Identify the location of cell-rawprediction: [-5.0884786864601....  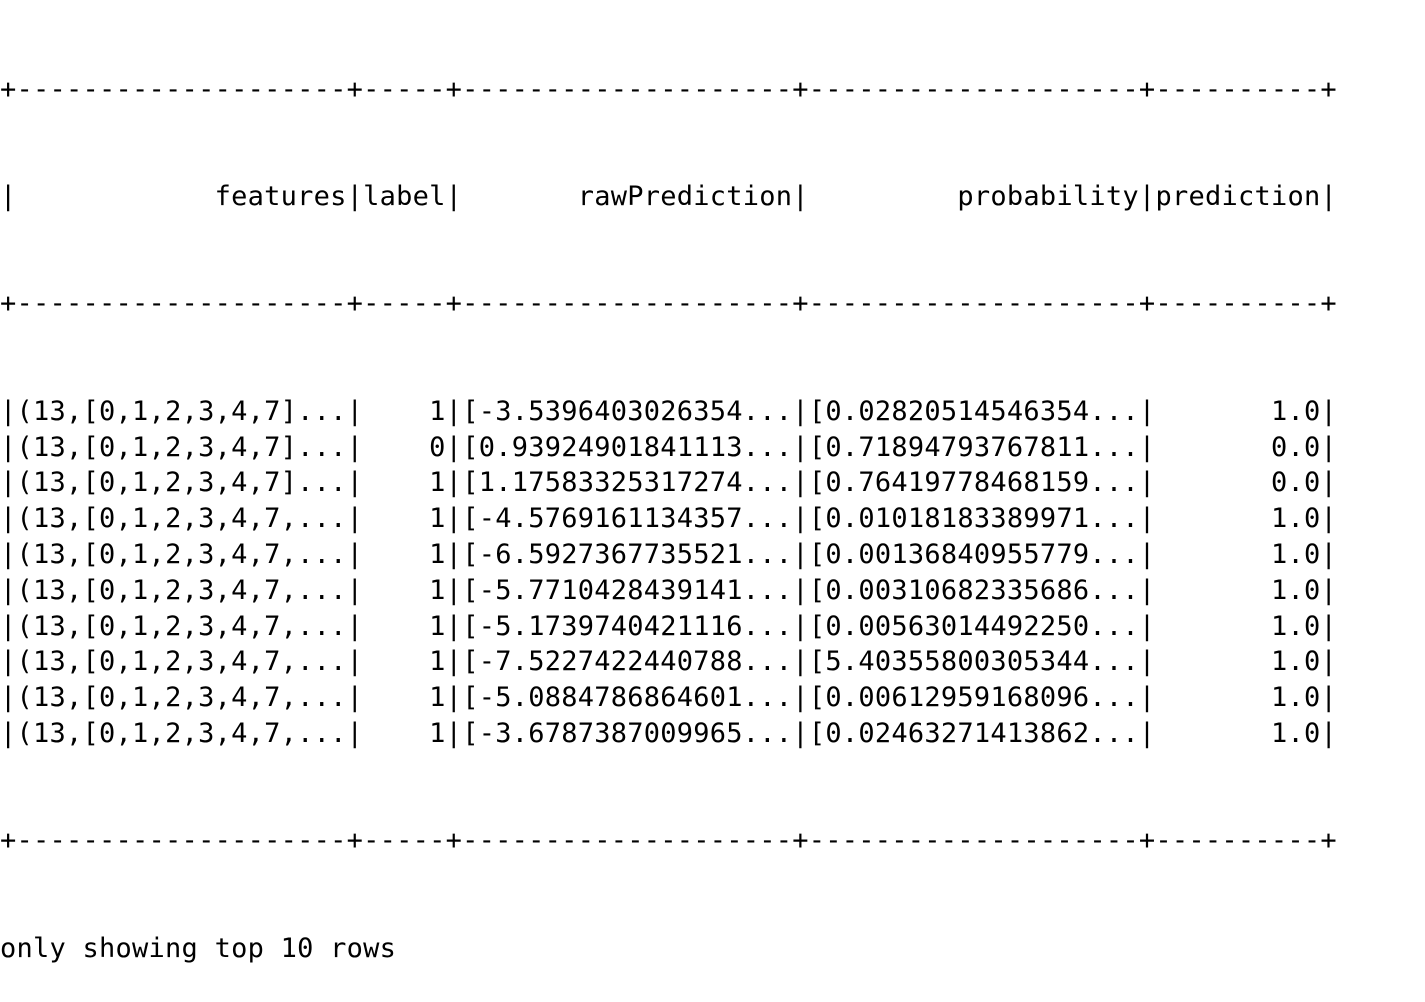
(627, 698).